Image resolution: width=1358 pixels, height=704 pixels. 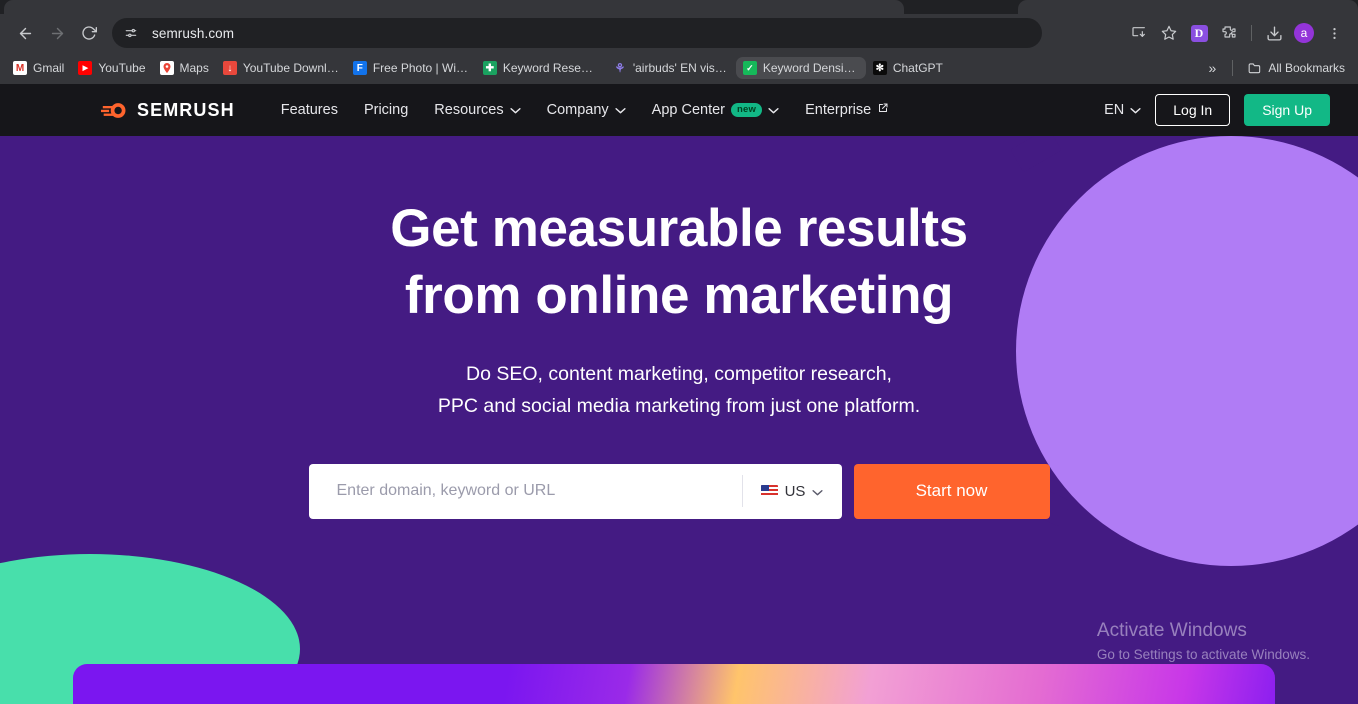 I want to click on bookmarks-bar-right: » All Bookmarks, so click(x=1276, y=68).